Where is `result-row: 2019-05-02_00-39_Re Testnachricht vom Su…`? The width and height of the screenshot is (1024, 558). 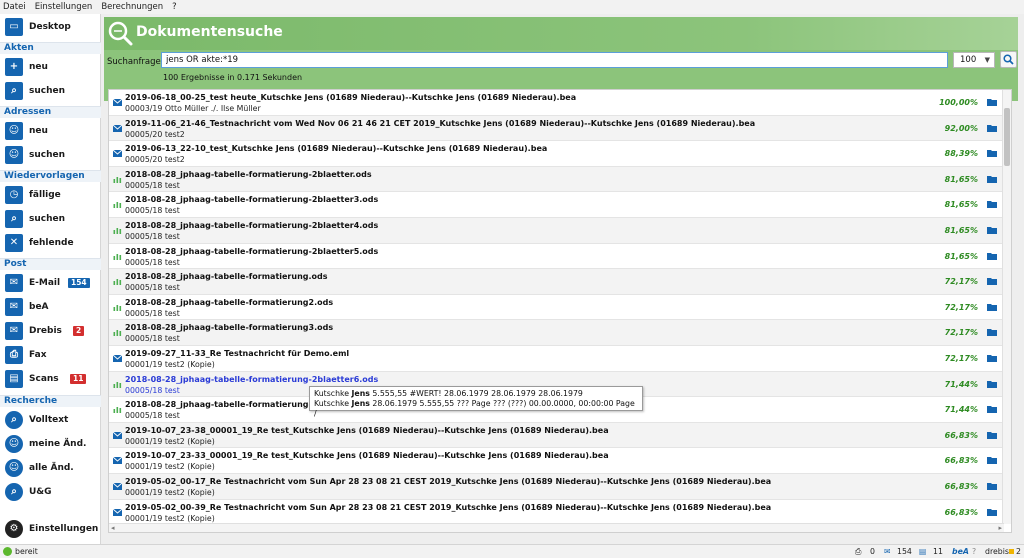
result-row: 2019-05-02_00-39_Re Testnachricht vom Su… is located at coordinates (556, 513).